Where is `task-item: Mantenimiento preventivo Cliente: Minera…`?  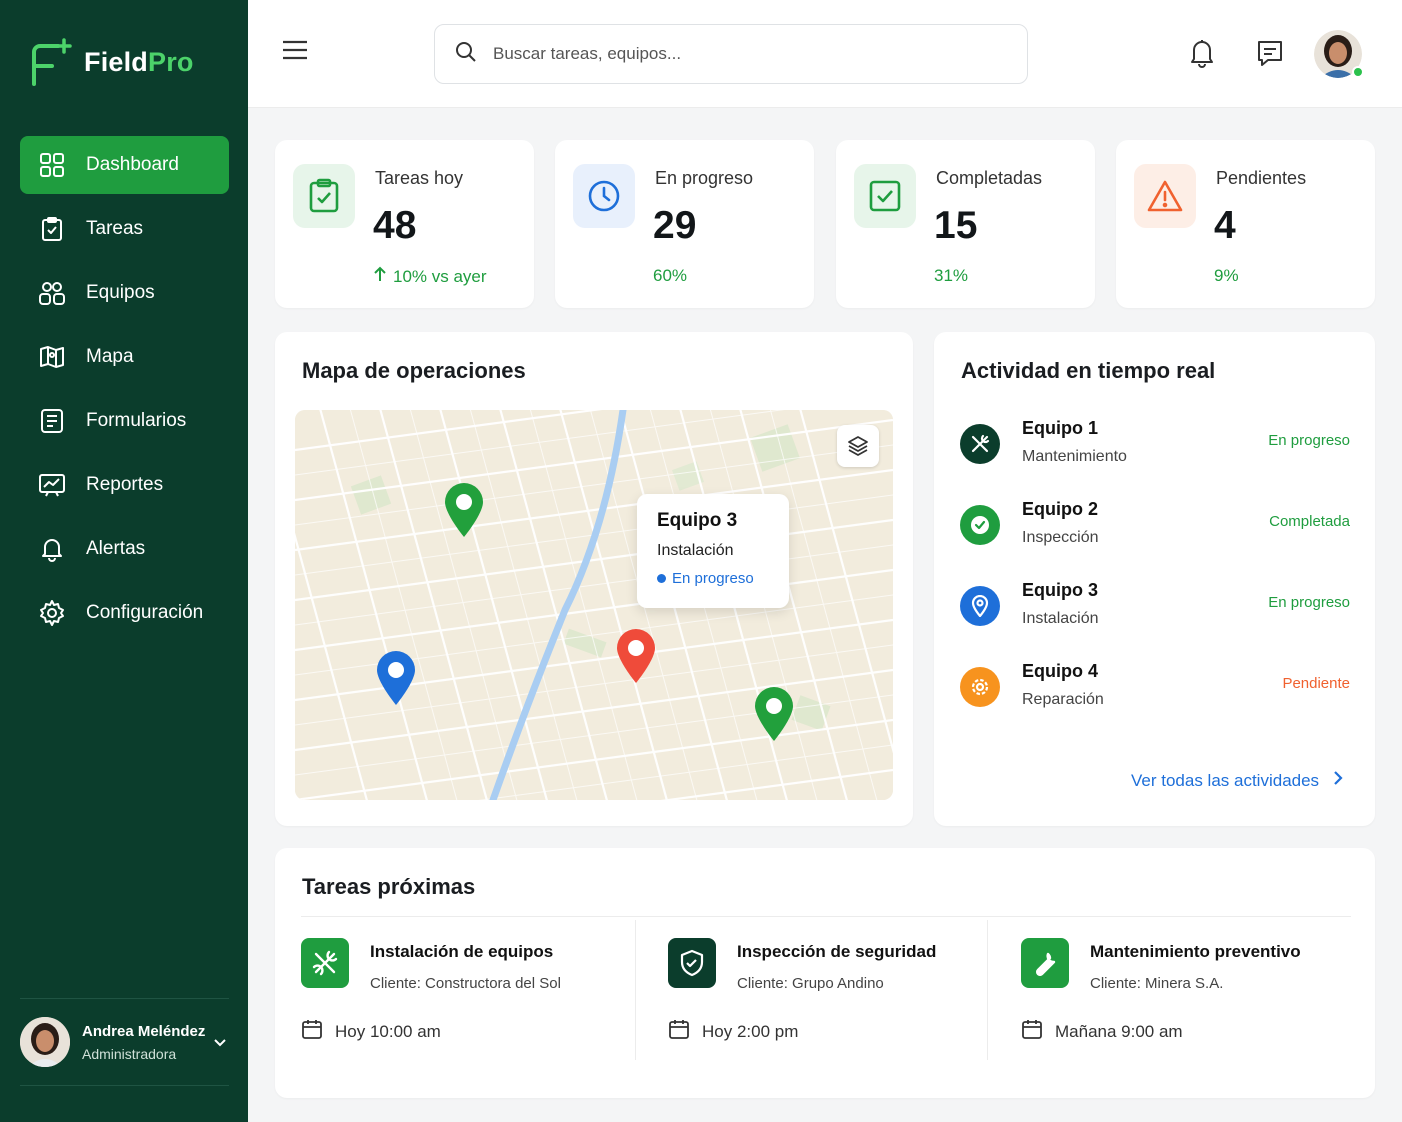 task-item: Mantenimiento preventivo Cliente: Minera… is located at coordinates (1186, 1000).